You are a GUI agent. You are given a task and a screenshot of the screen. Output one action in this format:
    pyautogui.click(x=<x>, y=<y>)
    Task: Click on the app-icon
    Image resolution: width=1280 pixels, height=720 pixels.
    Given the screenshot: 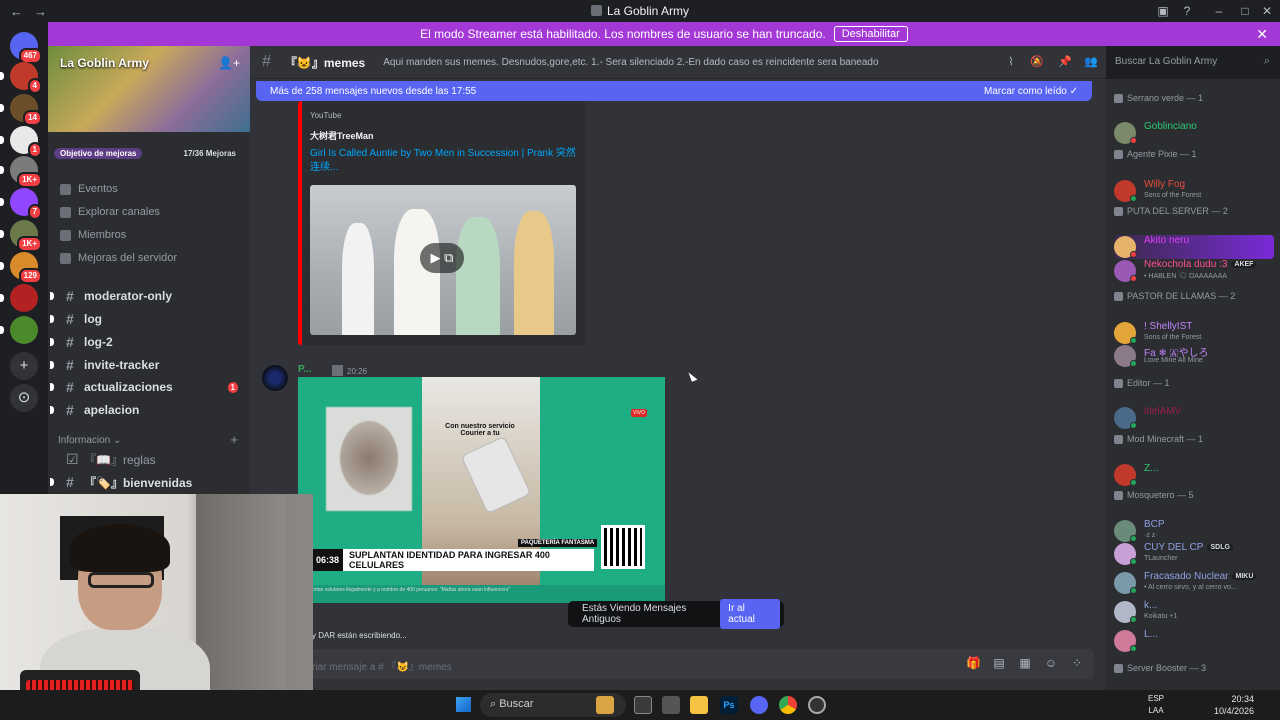 What is the action you would take?
    pyautogui.click(x=671, y=705)
    